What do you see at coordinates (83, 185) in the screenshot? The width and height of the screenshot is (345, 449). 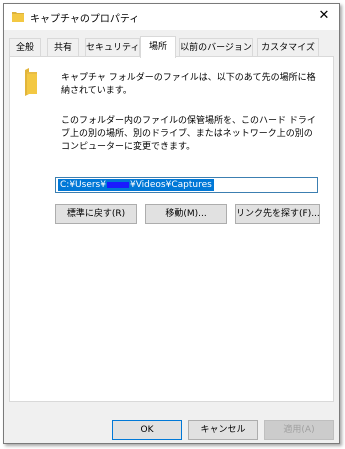 I see `path-prefix: C:¥Users¥` at bounding box center [83, 185].